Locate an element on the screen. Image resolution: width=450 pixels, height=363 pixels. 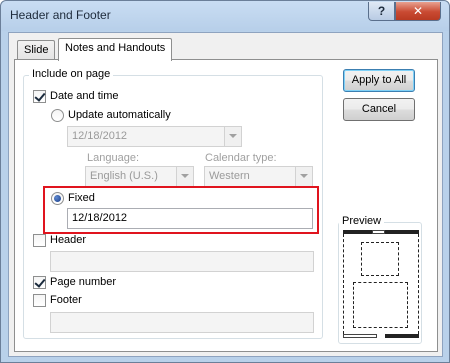
update-automatically-label: Update automatically is located at coordinates (119, 115).